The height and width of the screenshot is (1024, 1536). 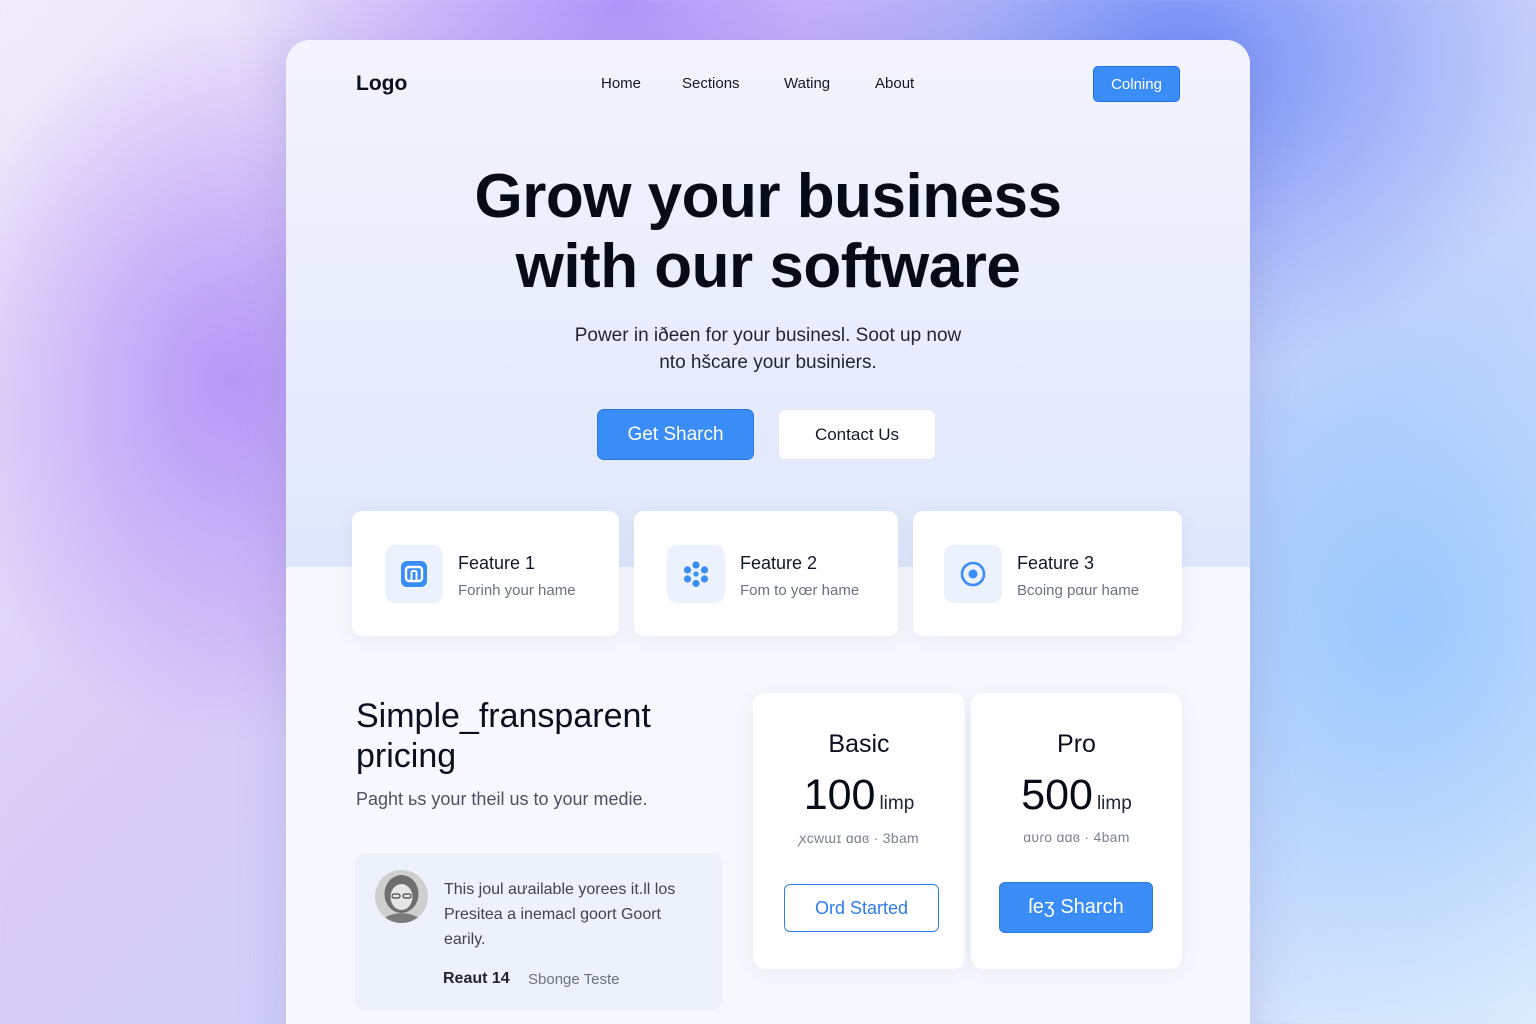 What do you see at coordinates (800, 590) in the screenshot?
I see `feature-description: Fom to yœr hame` at bounding box center [800, 590].